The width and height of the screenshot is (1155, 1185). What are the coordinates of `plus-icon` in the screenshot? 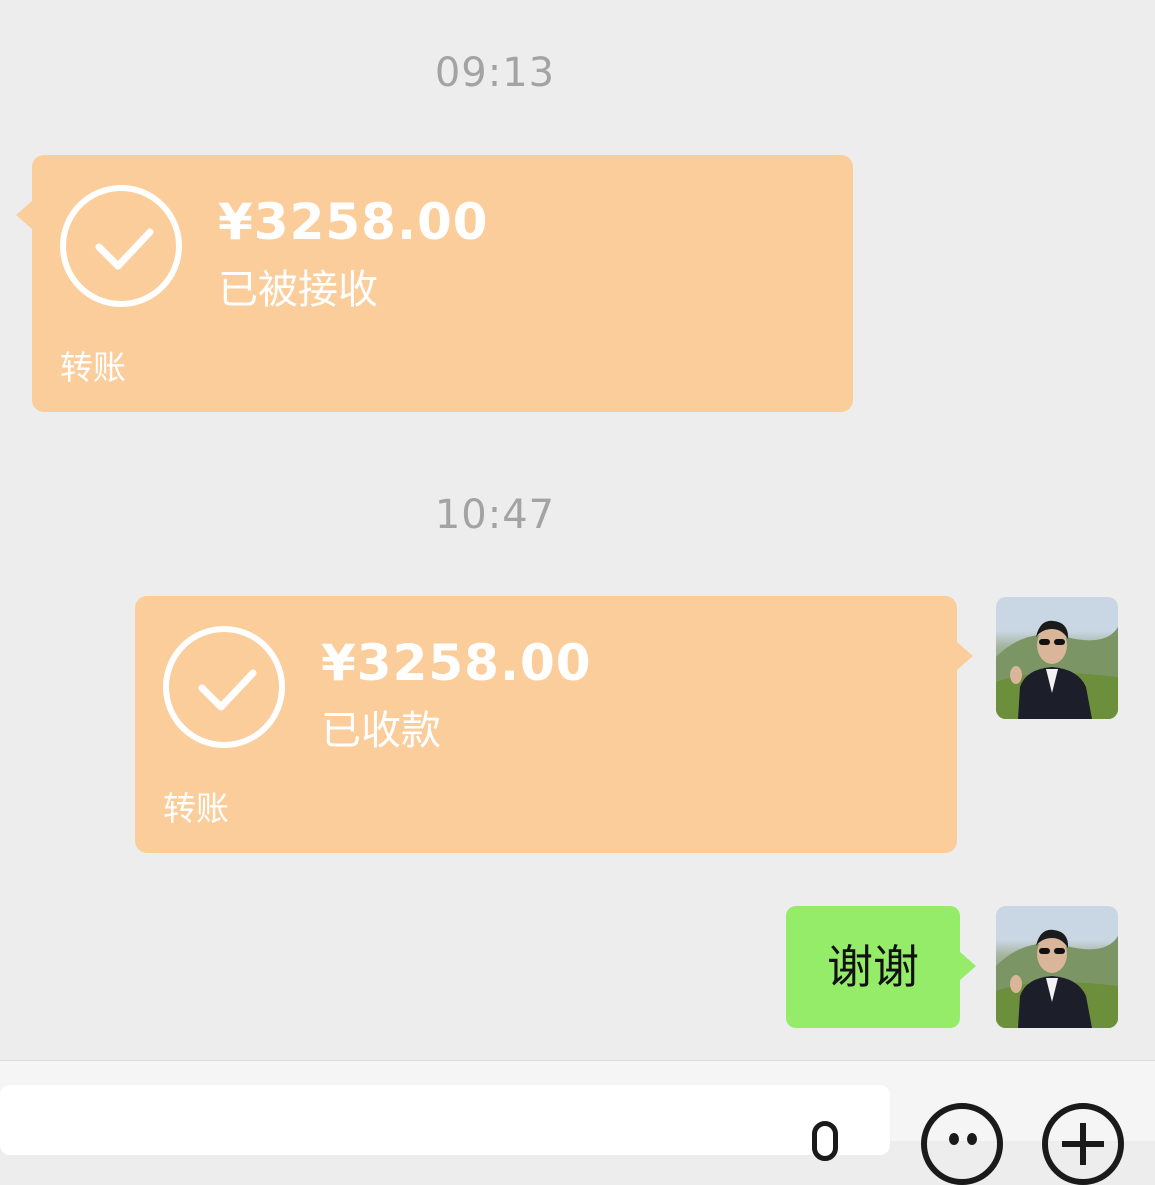 It's located at (1083, 1144).